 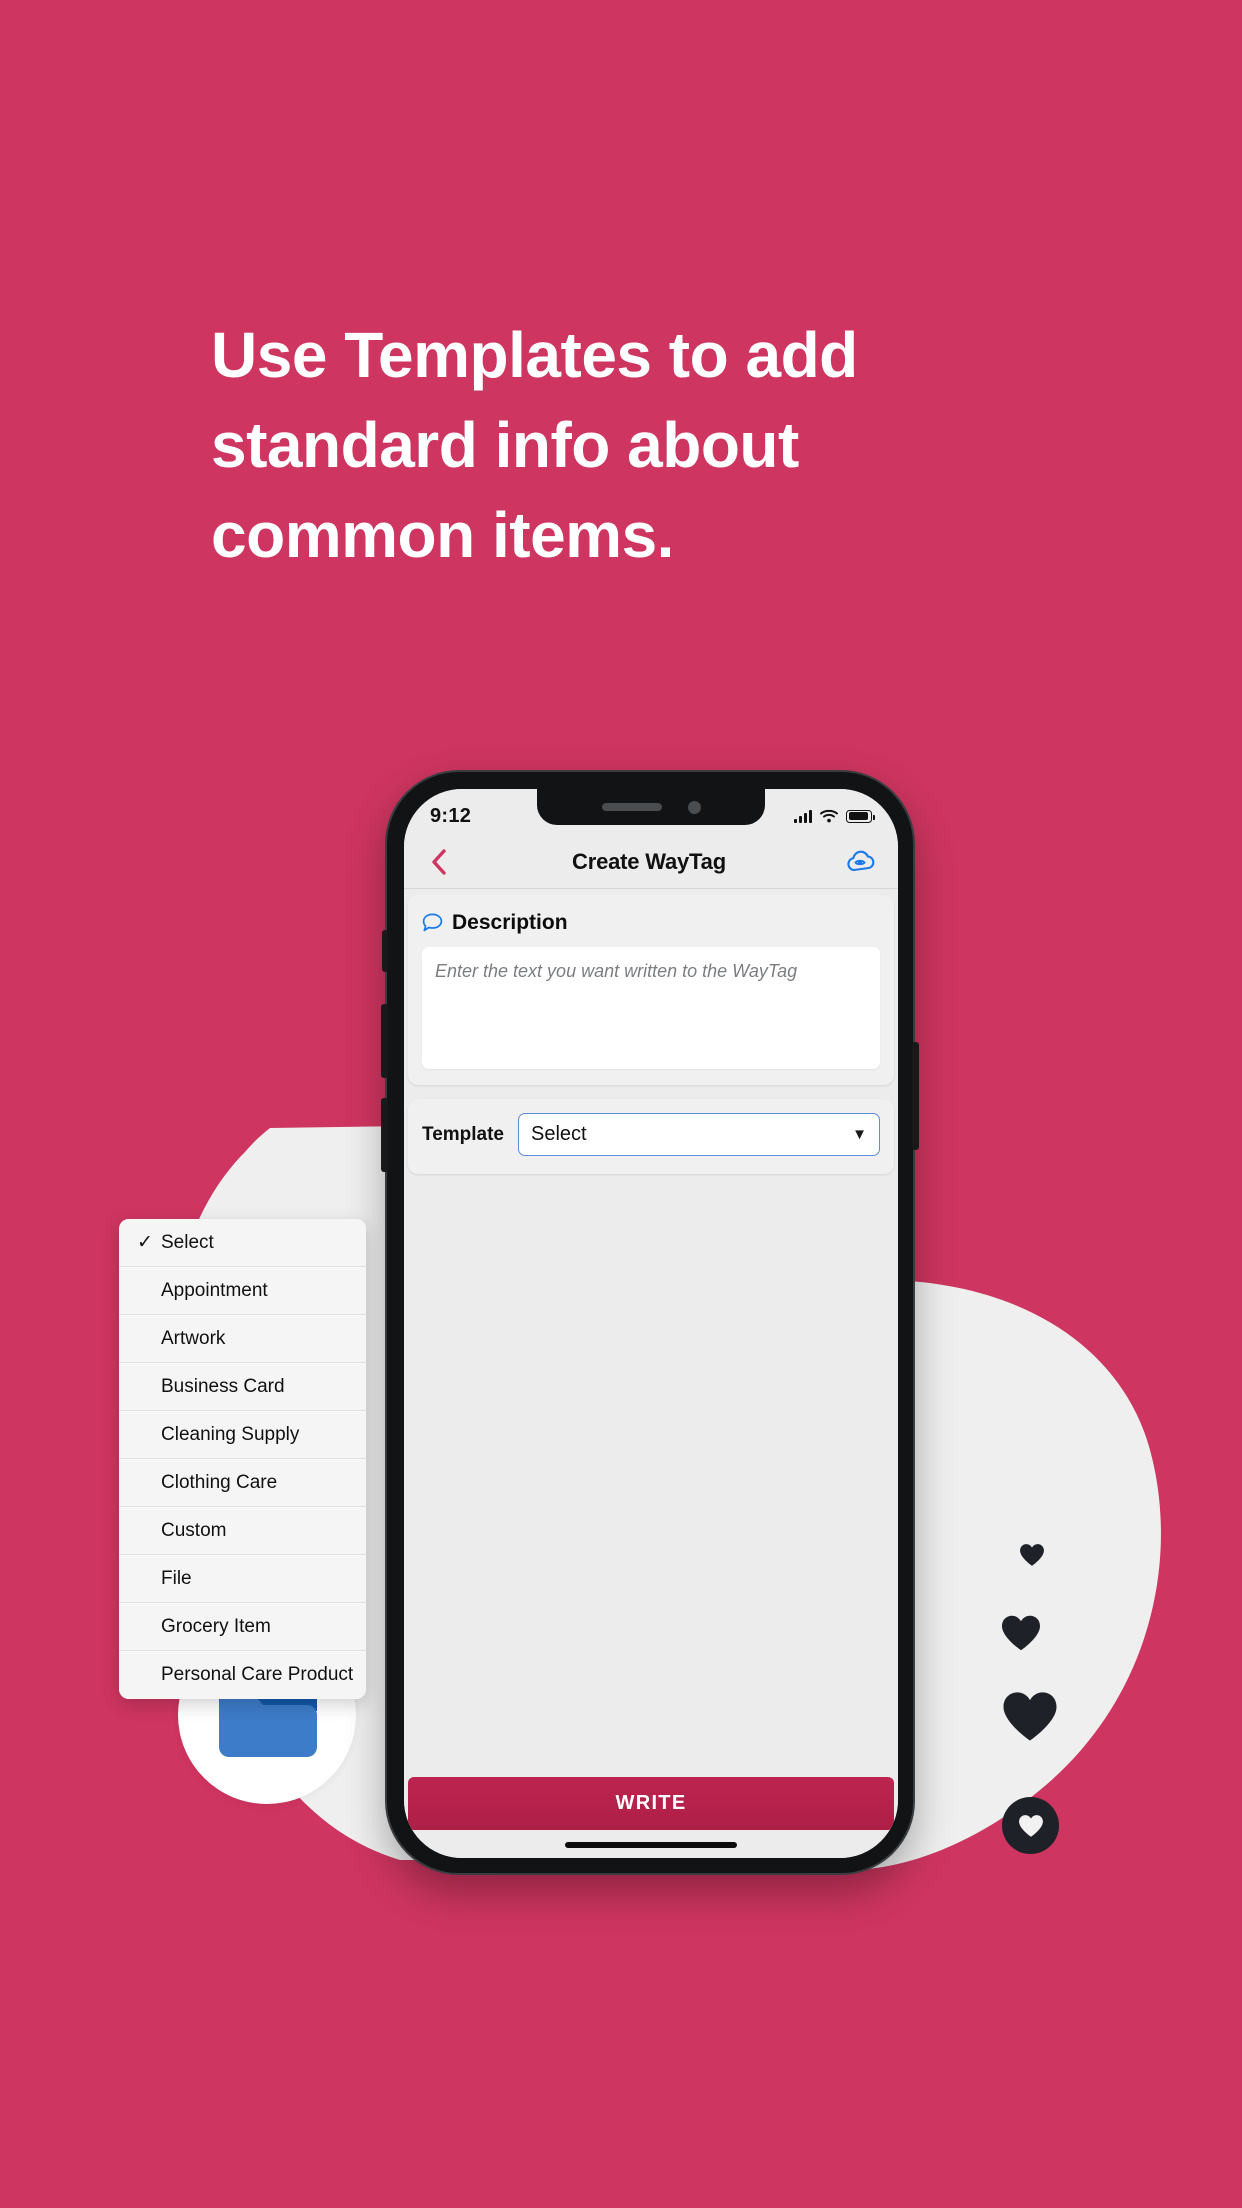 What do you see at coordinates (432, 922) in the screenshot?
I see `speech-bubble-icon` at bounding box center [432, 922].